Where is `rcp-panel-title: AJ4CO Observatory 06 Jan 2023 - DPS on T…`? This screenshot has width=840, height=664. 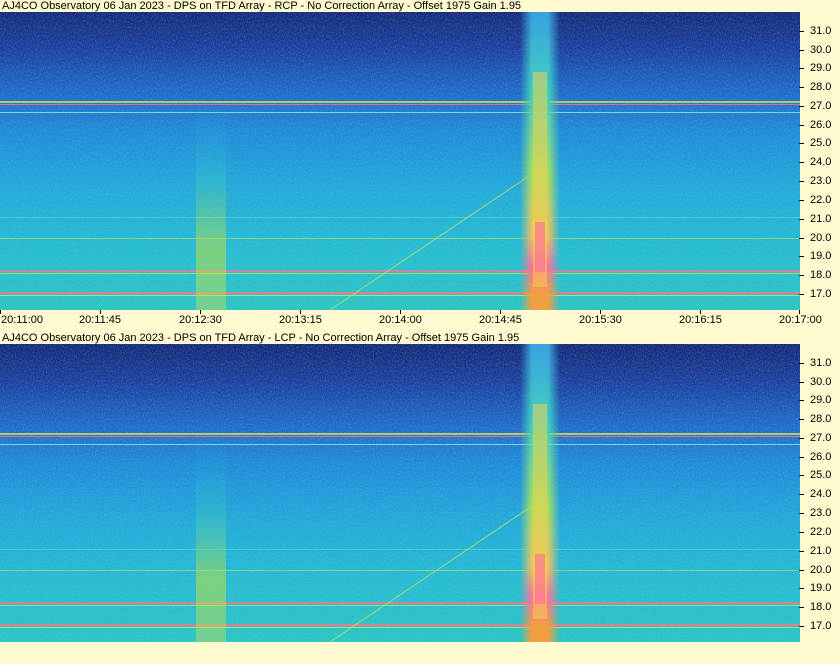 rcp-panel-title: AJ4CO Observatory 06 Jan 2023 - DPS on T… is located at coordinates (262, 6).